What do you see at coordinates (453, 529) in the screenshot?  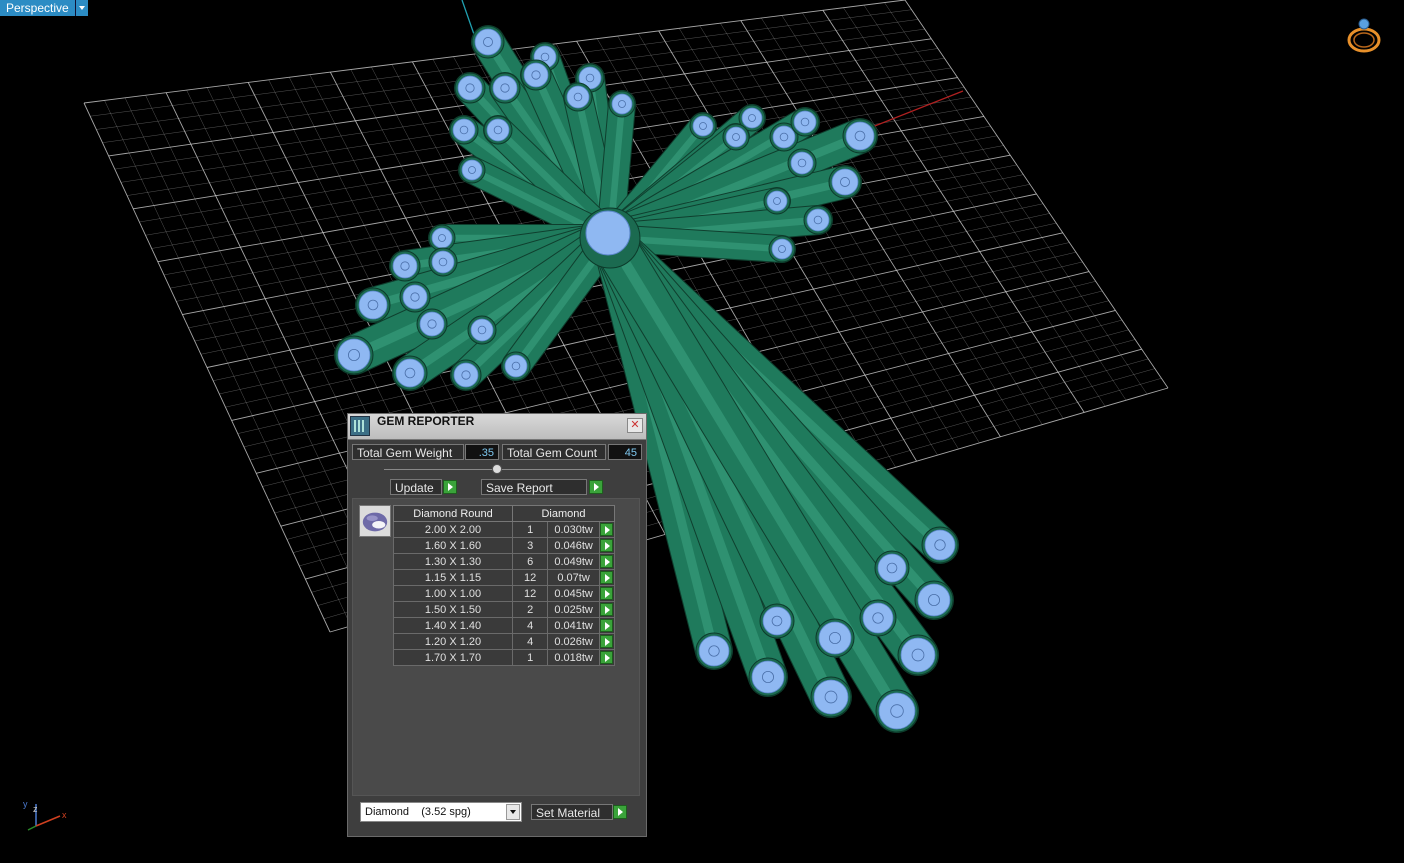 I see `gem-size-cell: 2.00 X 2.00` at bounding box center [453, 529].